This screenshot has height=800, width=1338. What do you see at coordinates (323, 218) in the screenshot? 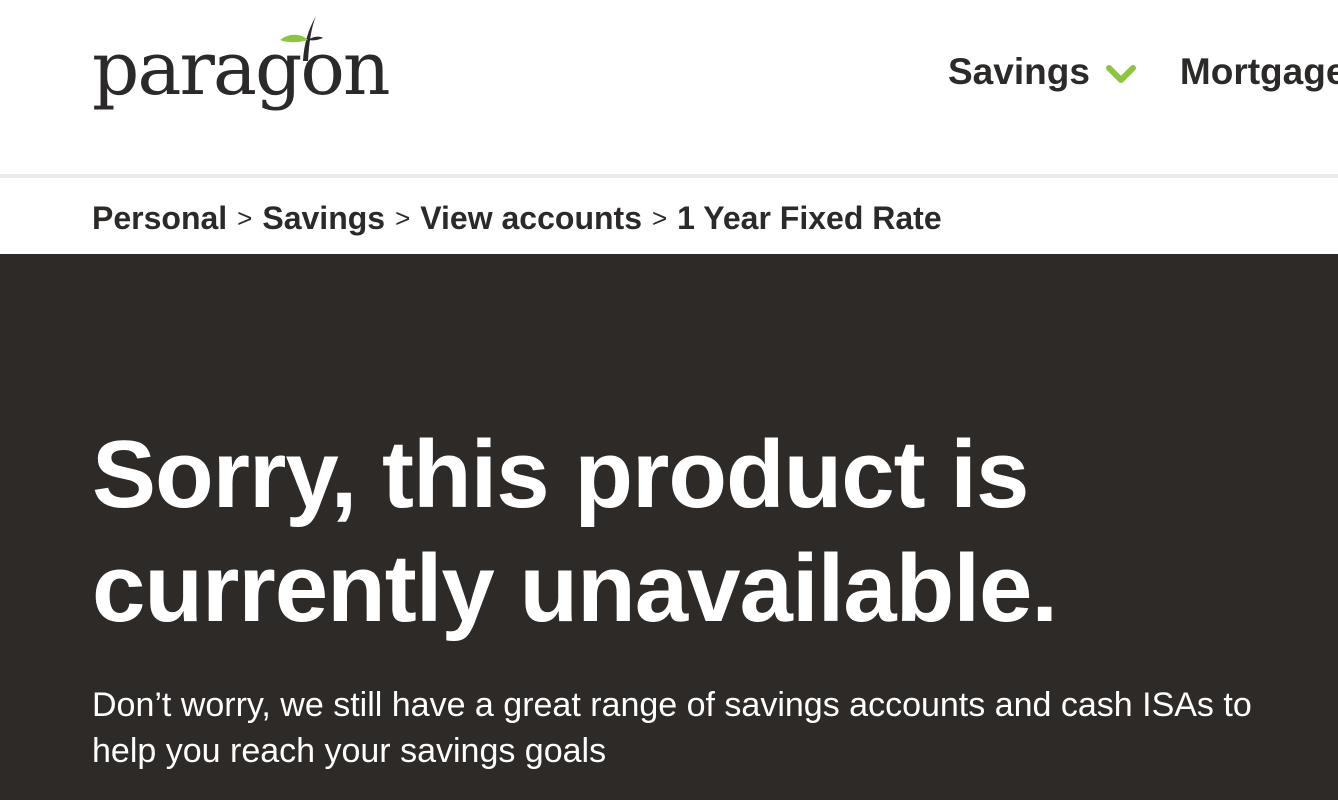
I see `breadcrumb-link-savings: Savings` at bounding box center [323, 218].